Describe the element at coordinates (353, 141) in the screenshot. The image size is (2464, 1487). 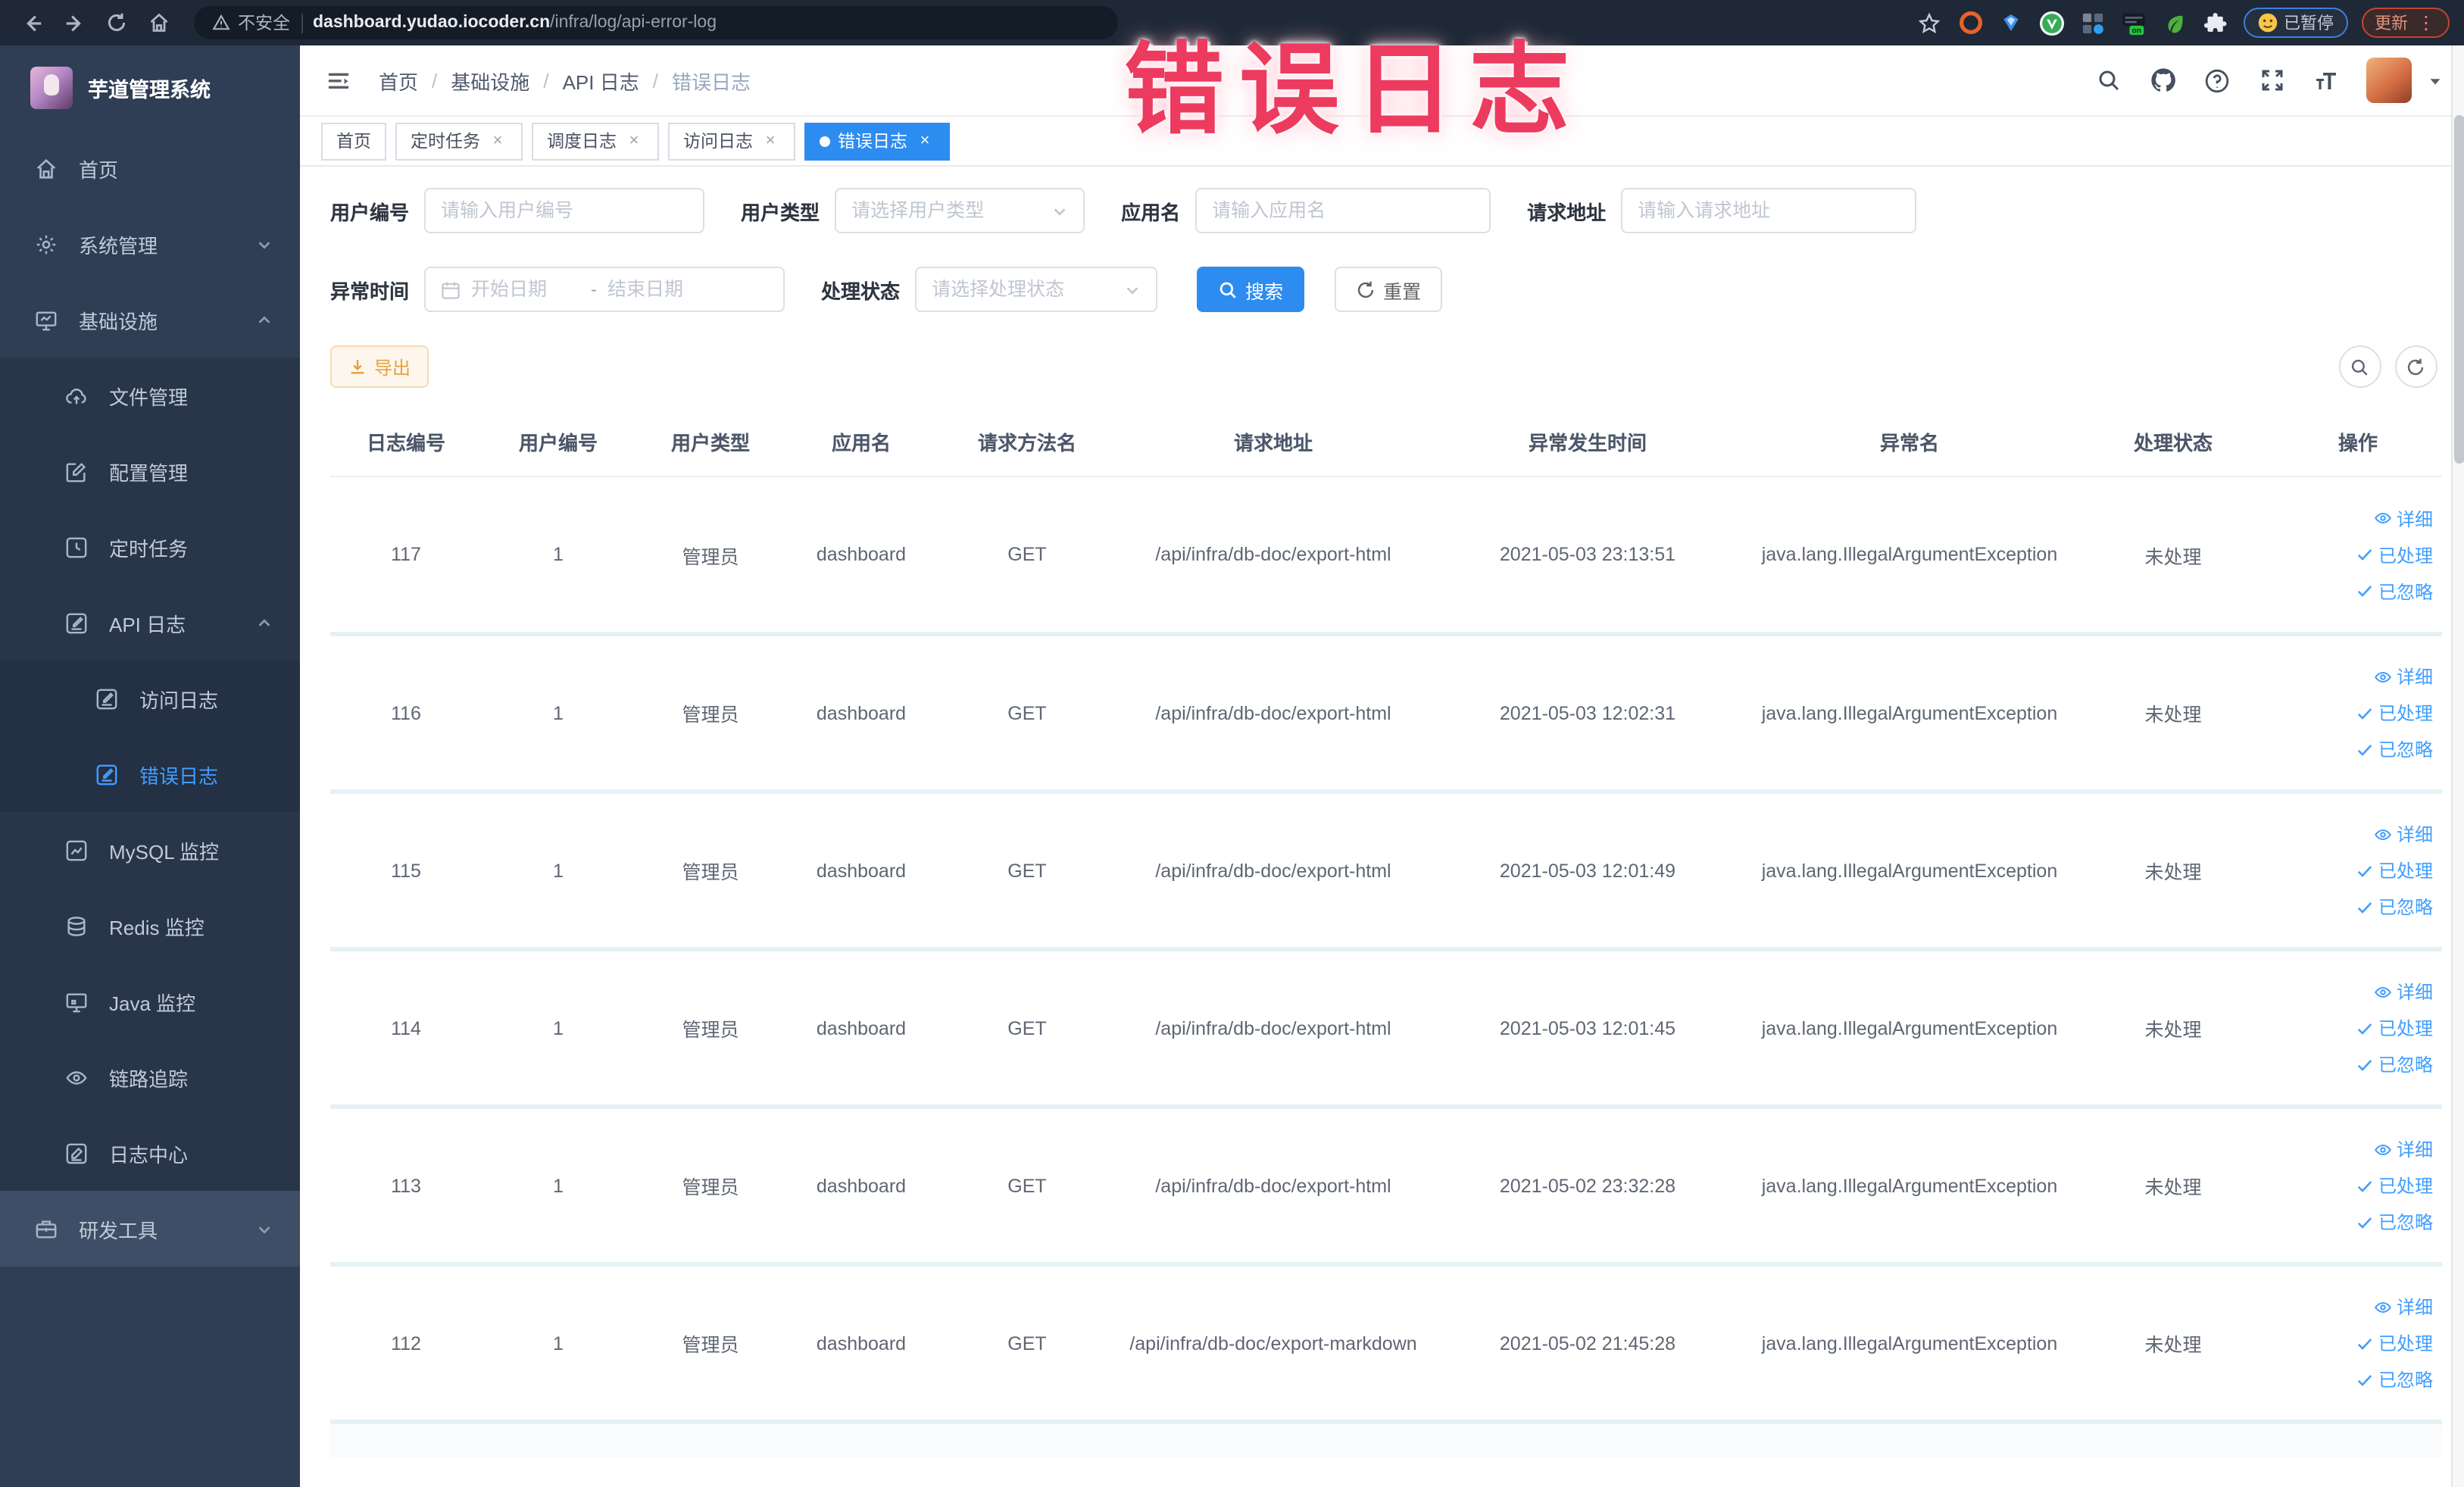
I see `tab-home: 首页` at that location.